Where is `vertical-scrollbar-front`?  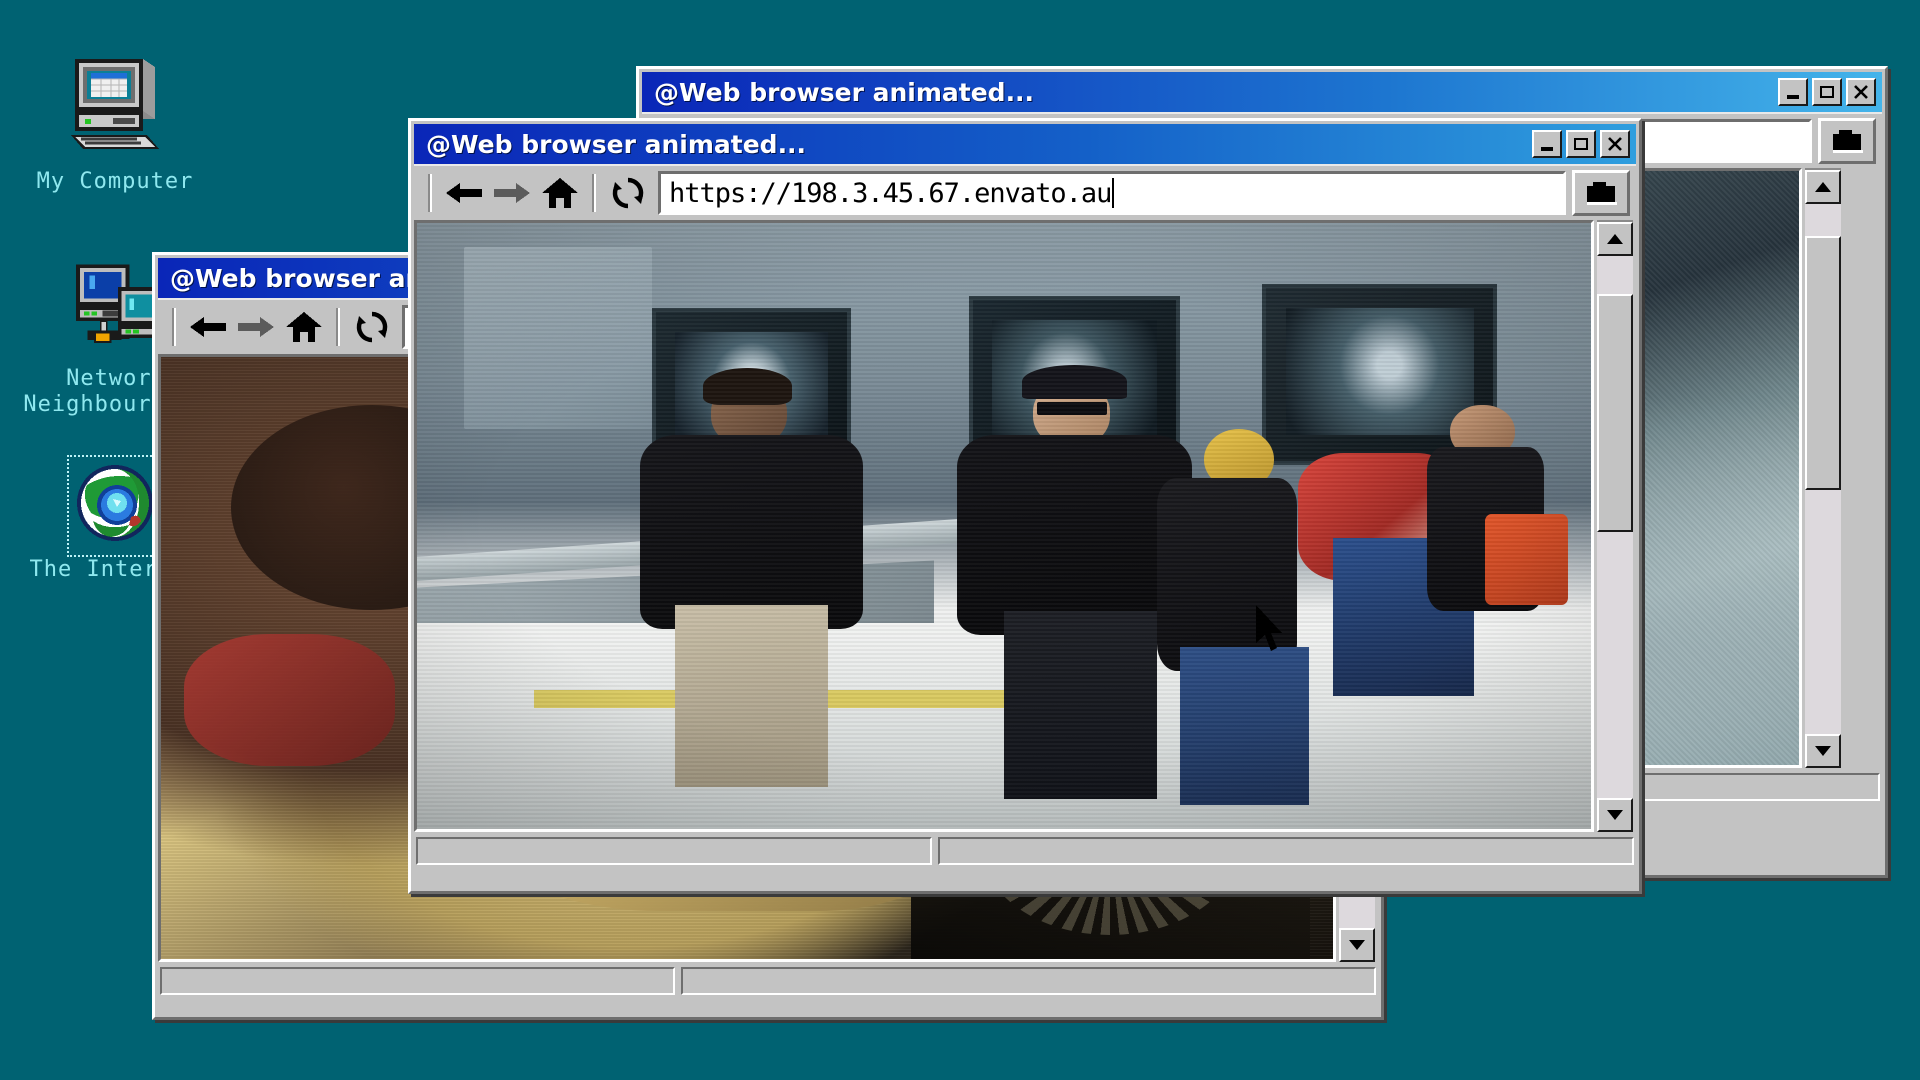 vertical-scrollbar-front is located at coordinates (1615, 526).